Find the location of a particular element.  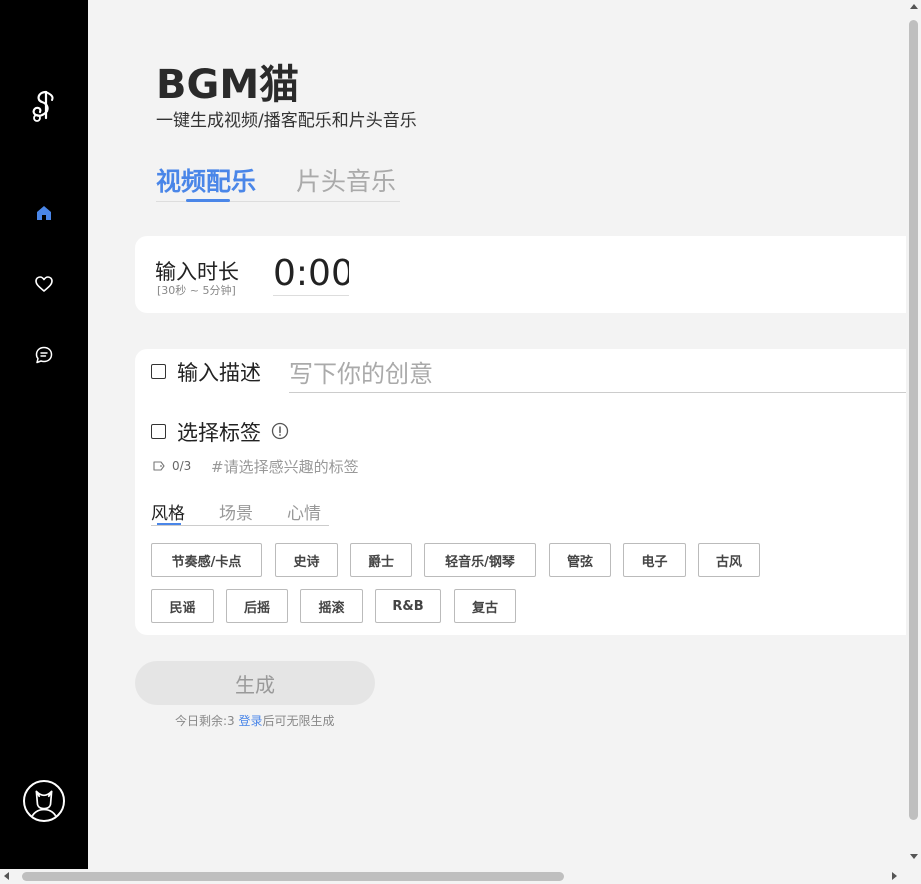

generate-button: 生成 is located at coordinates (255, 683).